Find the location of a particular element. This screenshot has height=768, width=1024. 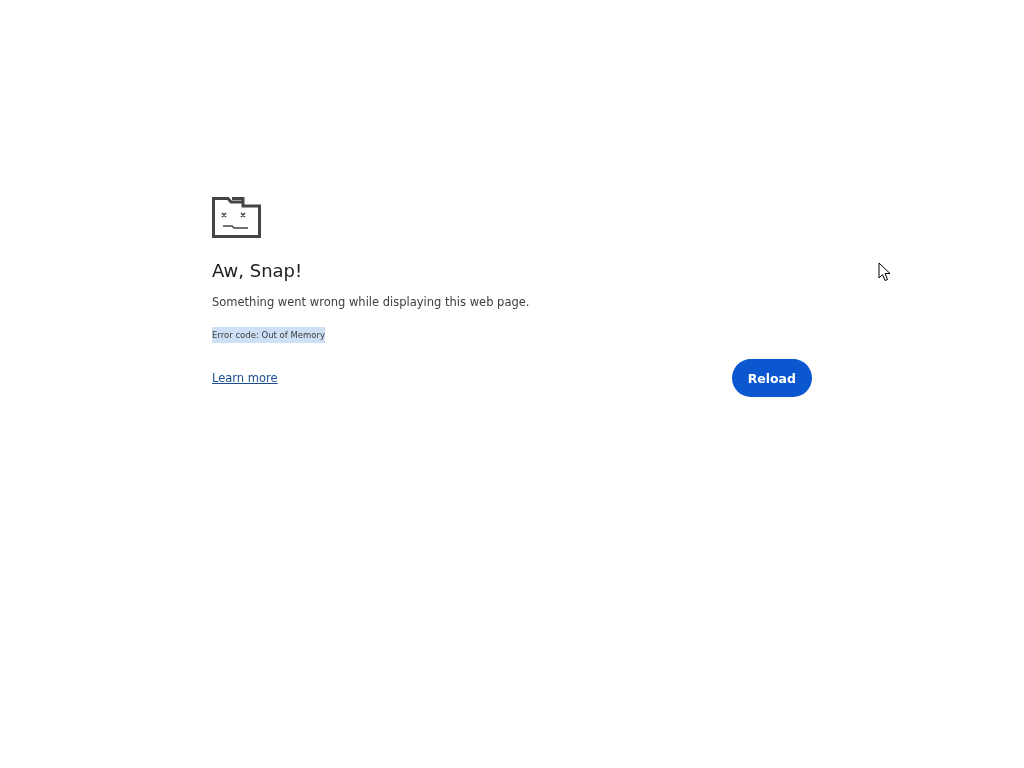

error-title: Aw, Snap! is located at coordinates (257, 270).